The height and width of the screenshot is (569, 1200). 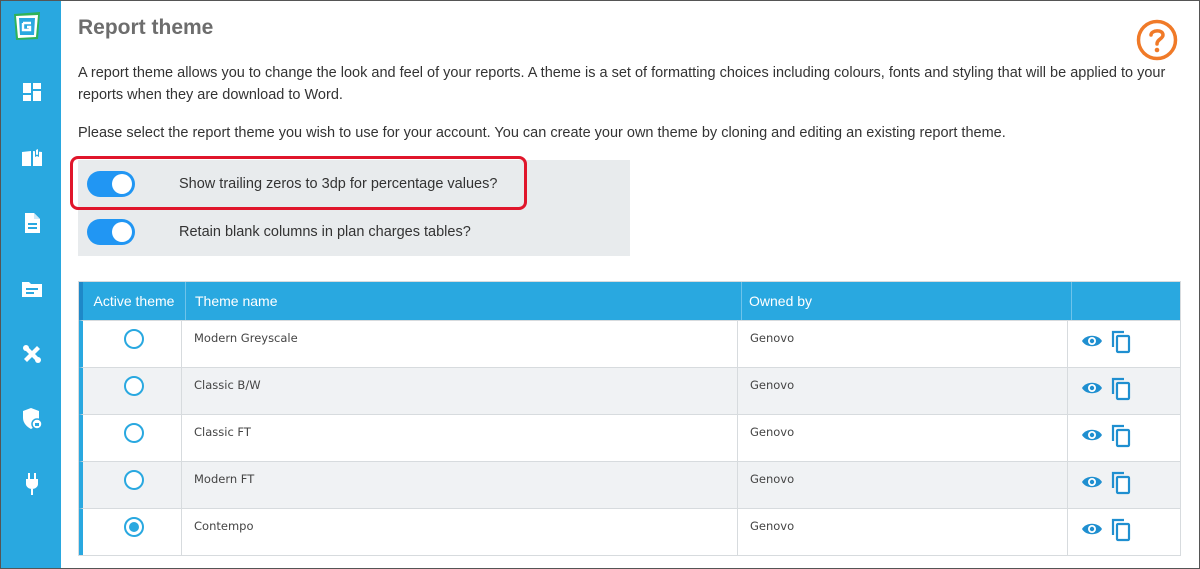 I want to click on table-row: Modern FT Genovo, so click(x=629, y=484).